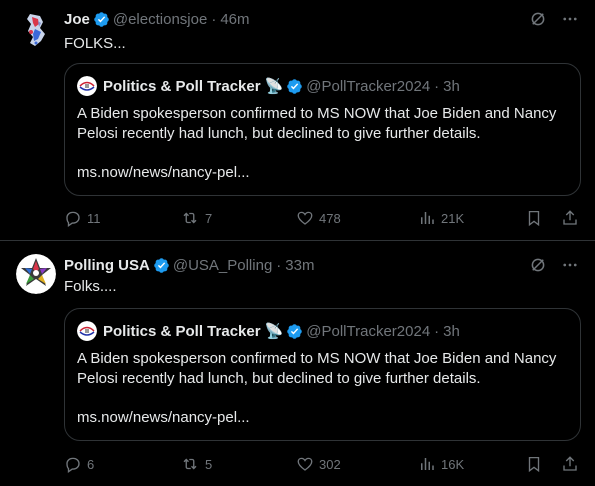 The width and height of the screenshot is (595, 486). I want to click on views-button: 21K, so click(463, 218).